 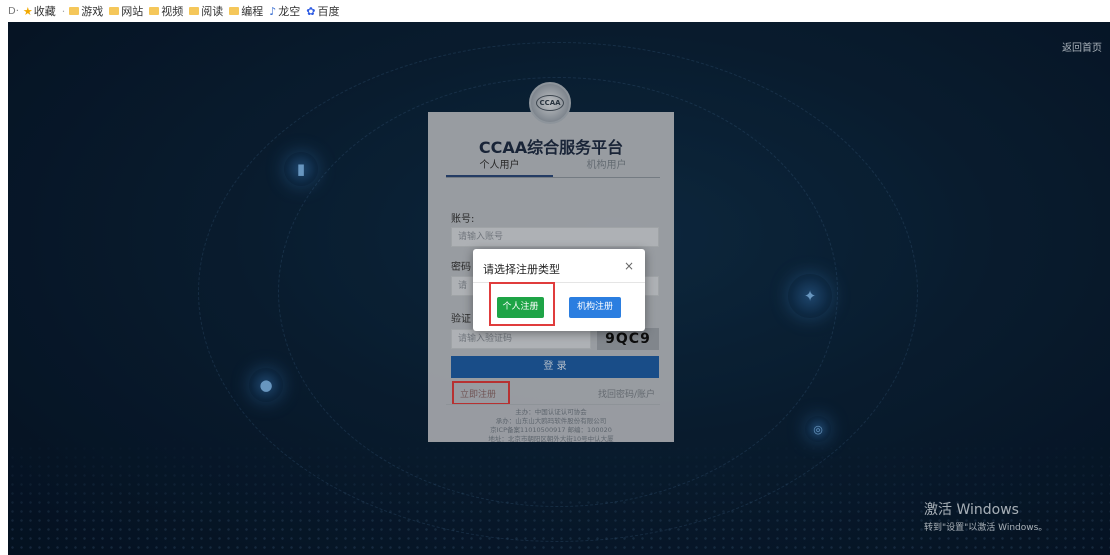 I want to click on bookmark-videos: 视频, so click(x=166, y=11).